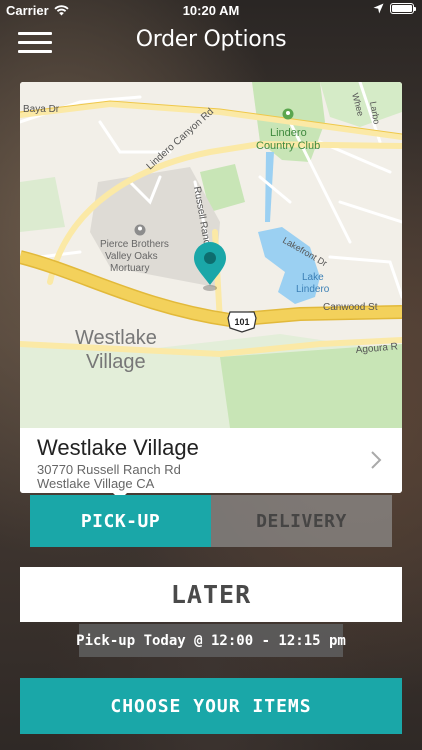 The height and width of the screenshot is (750, 422). What do you see at coordinates (109, 469) in the screenshot?
I see `location-address-line1: 30770 Russell Ranch Rd` at bounding box center [109, 469].